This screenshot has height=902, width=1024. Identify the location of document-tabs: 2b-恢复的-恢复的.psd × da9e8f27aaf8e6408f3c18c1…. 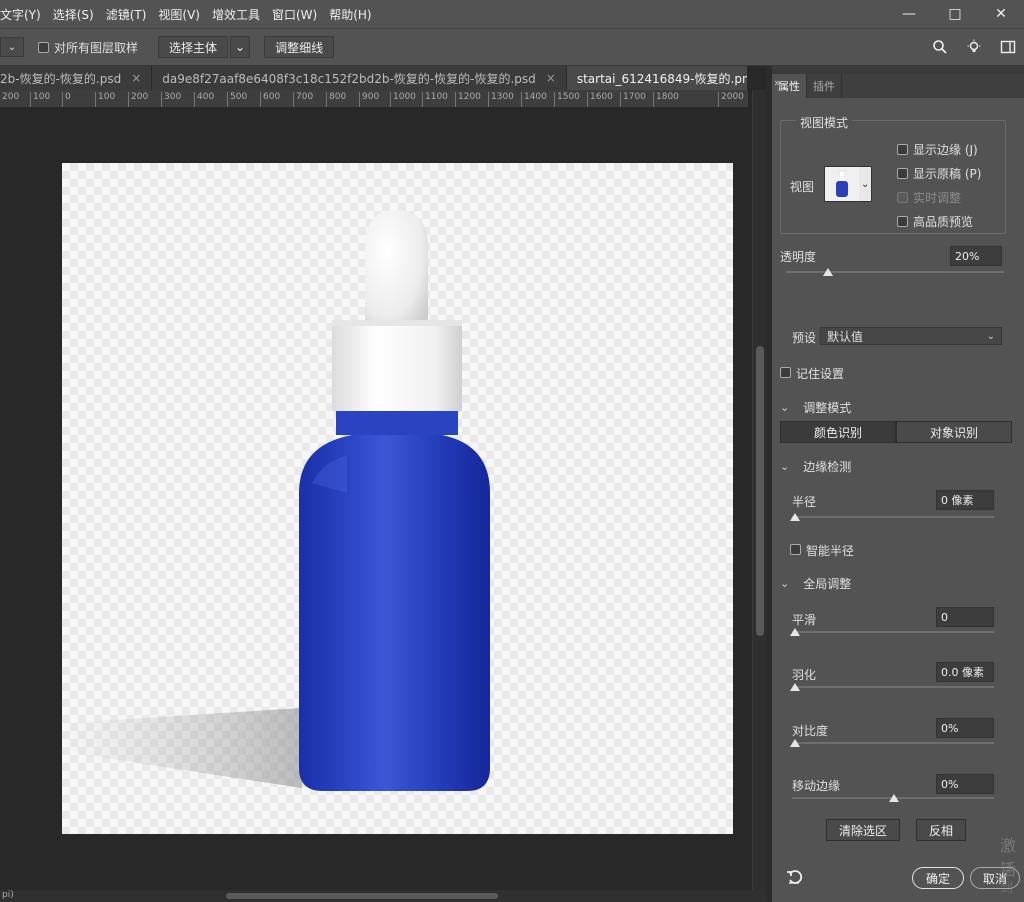
(374, 78).